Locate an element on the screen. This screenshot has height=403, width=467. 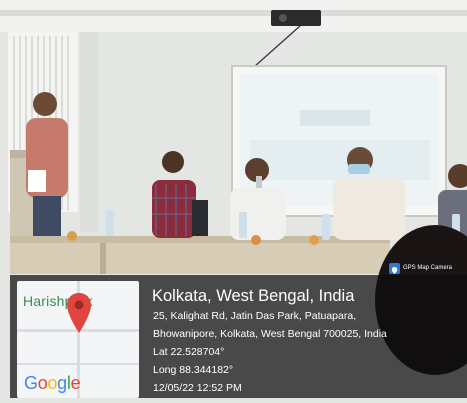
projector is located at coordinates (296, 18).